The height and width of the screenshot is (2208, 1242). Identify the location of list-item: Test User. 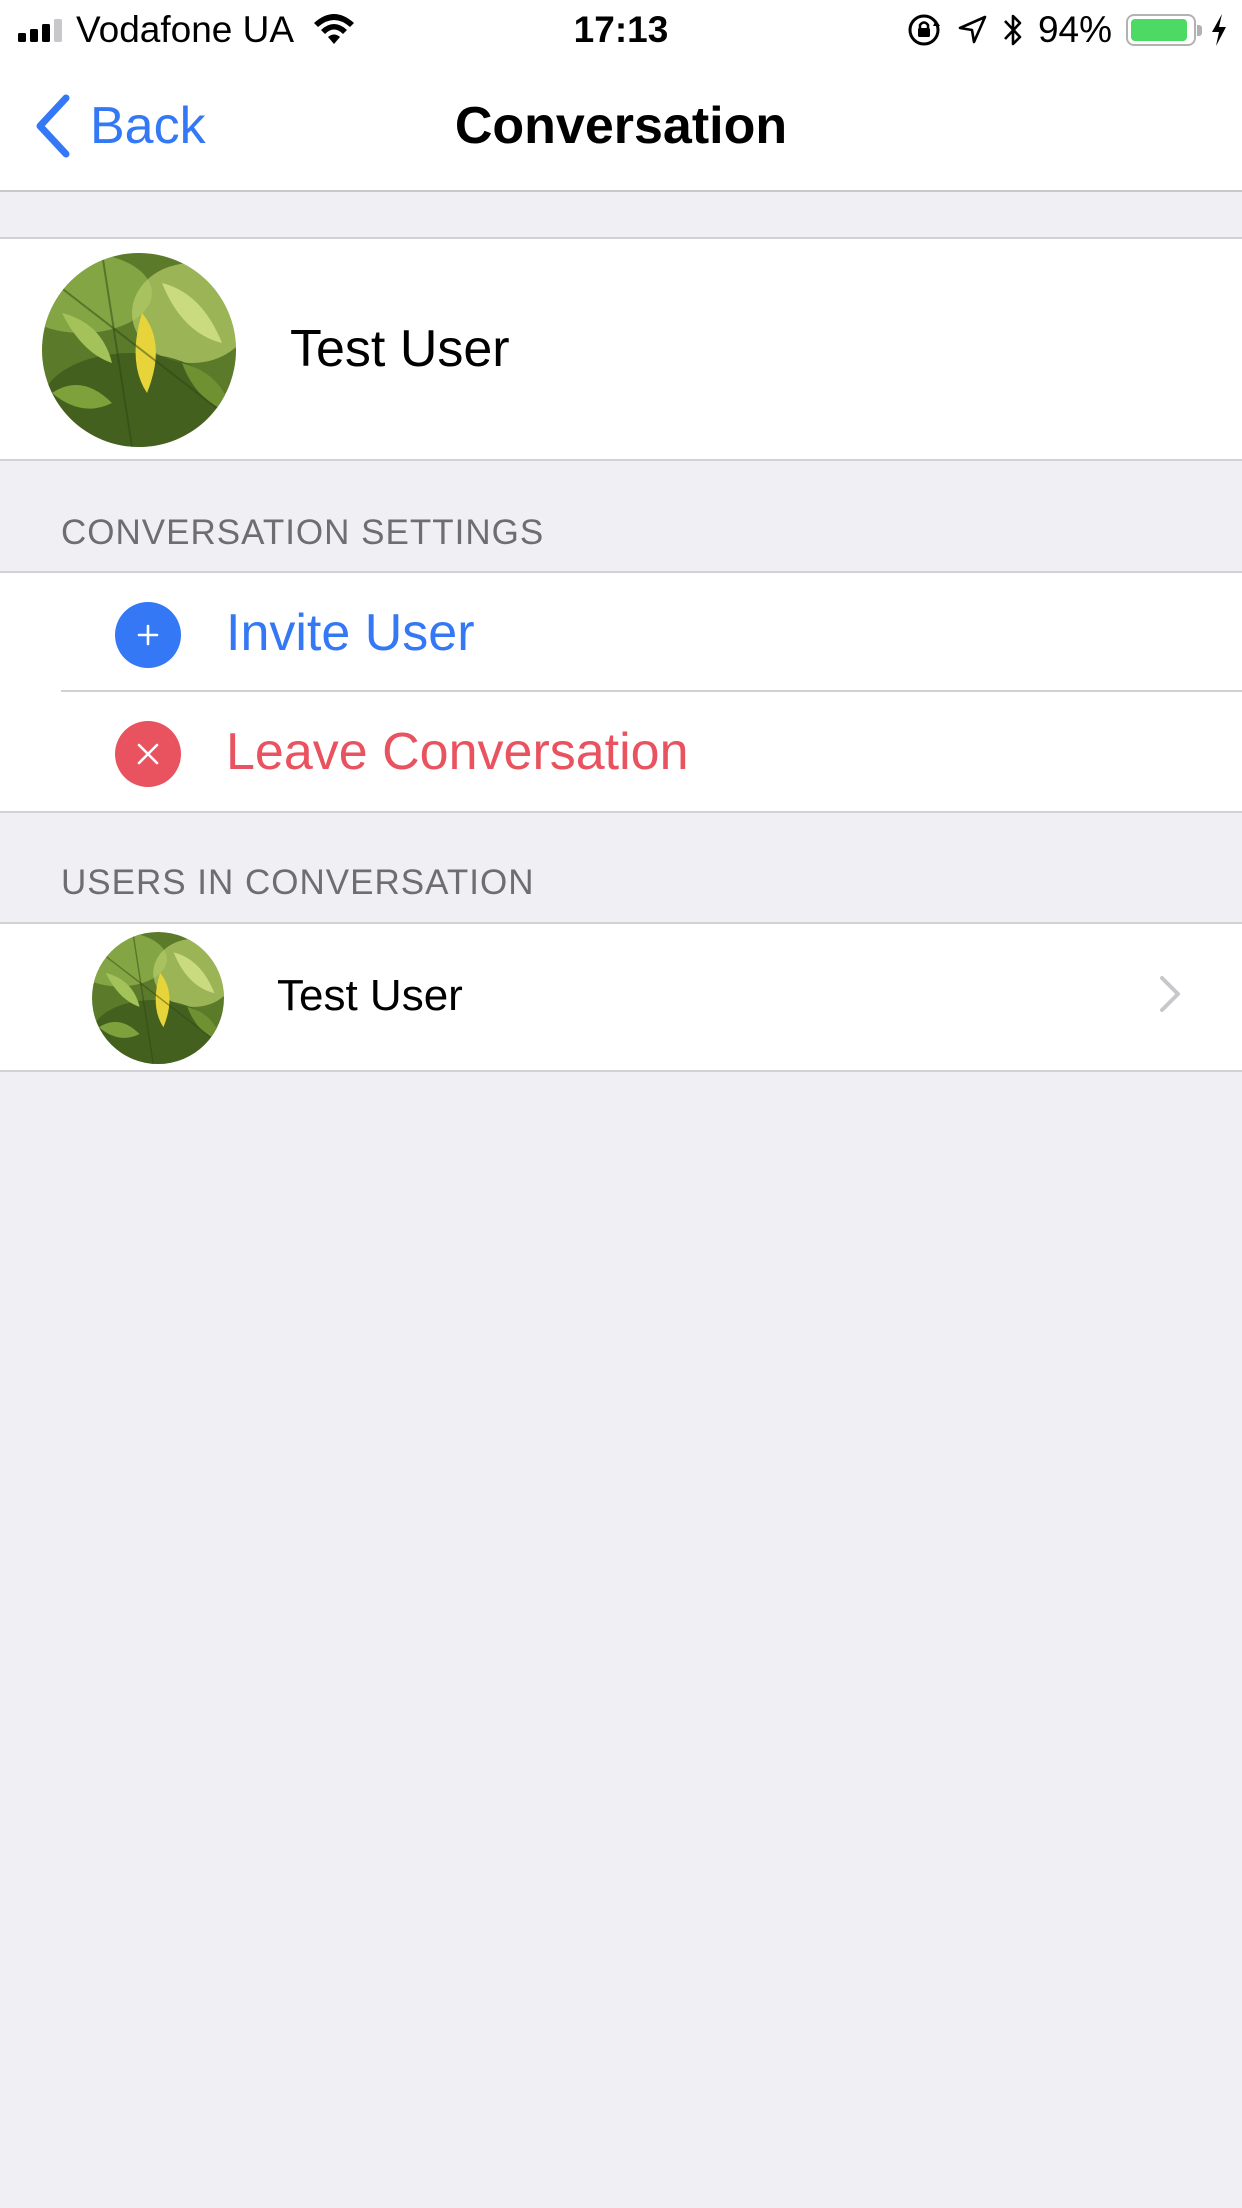
(621, 997).